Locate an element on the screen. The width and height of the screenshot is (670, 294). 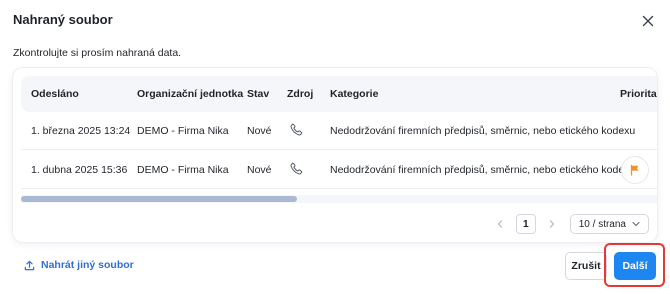
column-header-unit: Organizační jednotka is located at coordinates (190, 94).